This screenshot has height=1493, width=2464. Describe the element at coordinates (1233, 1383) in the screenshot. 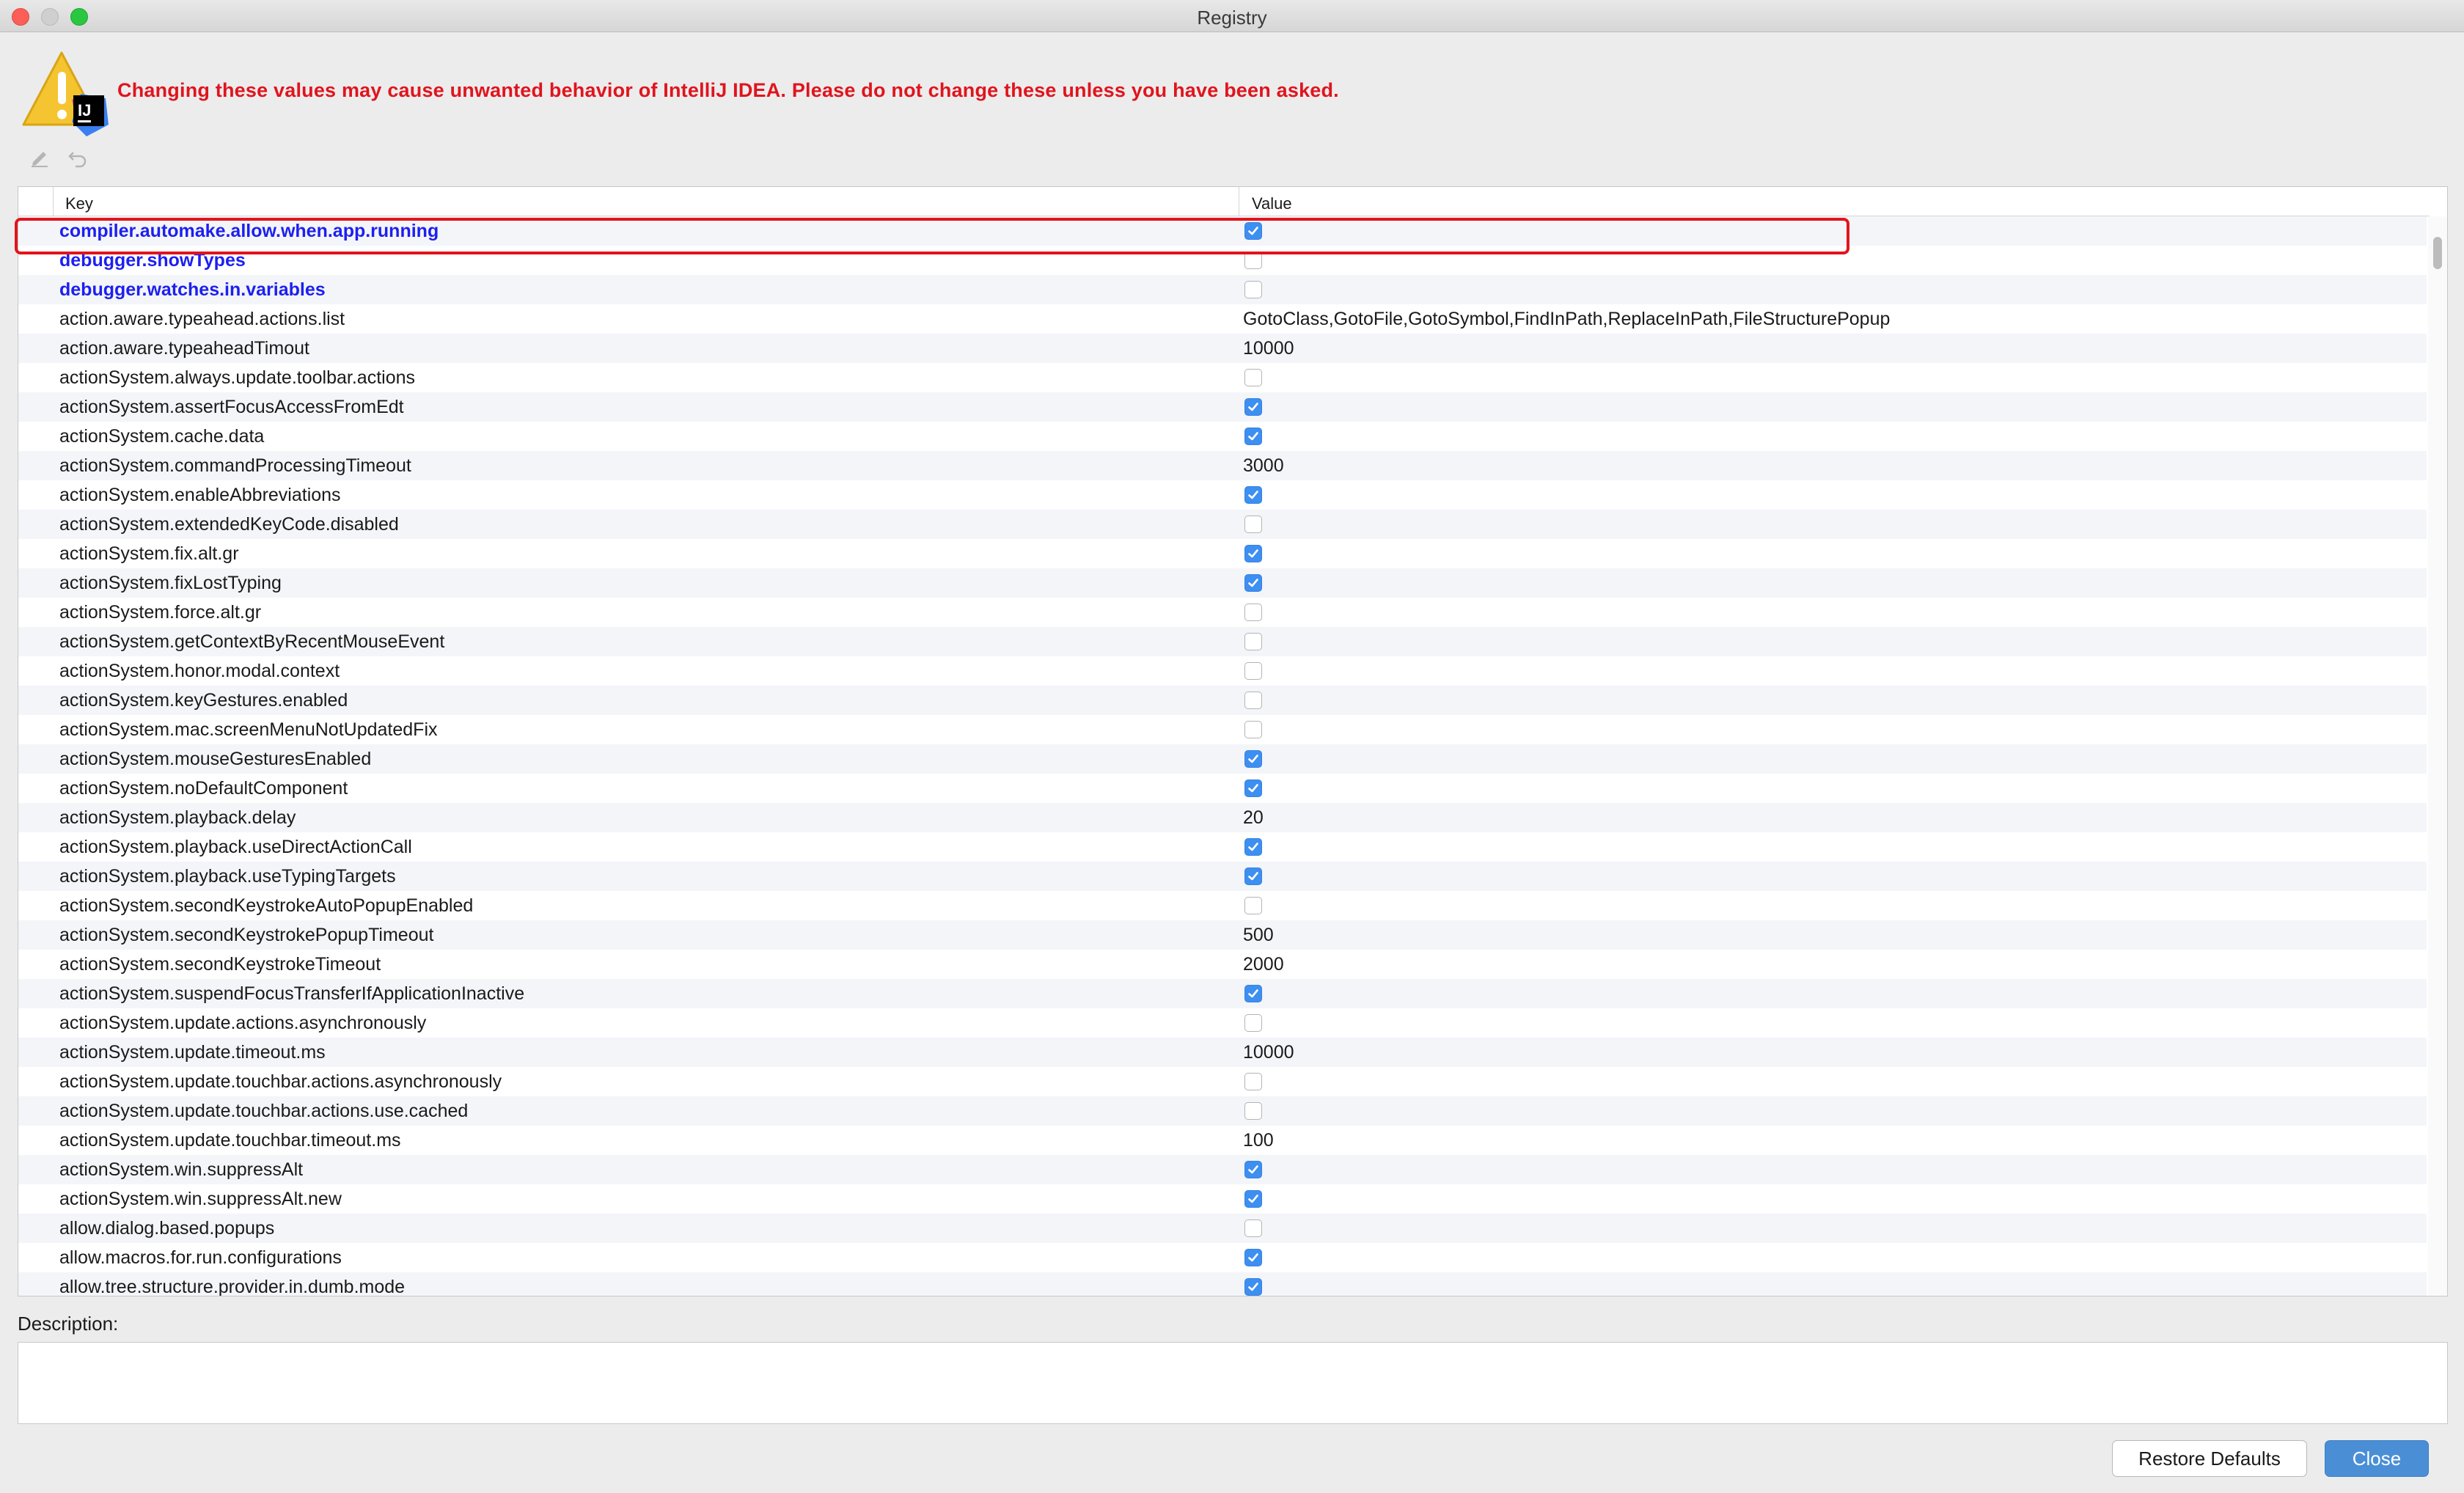

I see `description-field` at that location.